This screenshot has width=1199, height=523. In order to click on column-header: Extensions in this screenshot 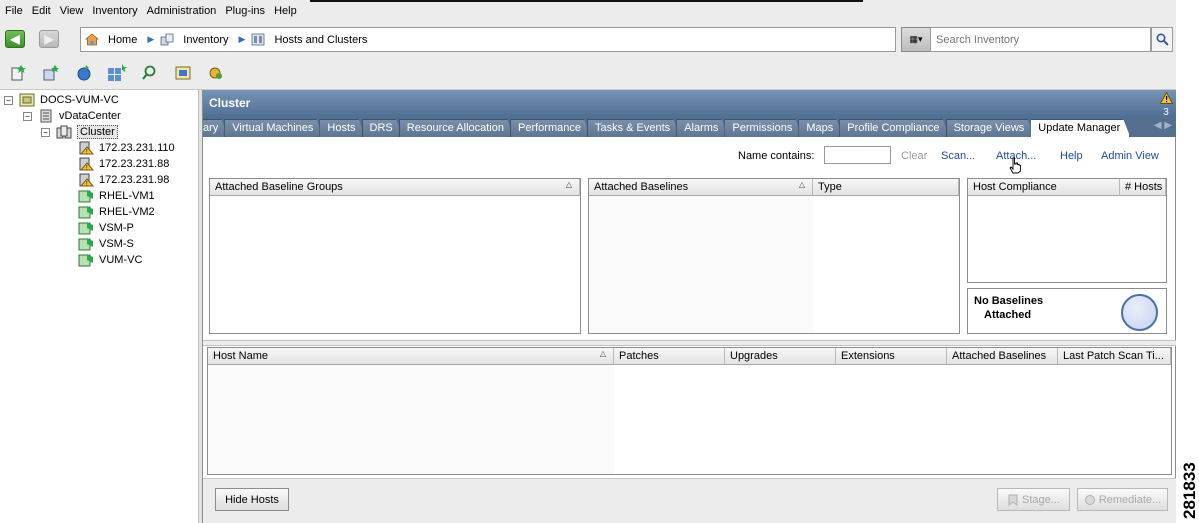, I will do `click(891, 356)`.